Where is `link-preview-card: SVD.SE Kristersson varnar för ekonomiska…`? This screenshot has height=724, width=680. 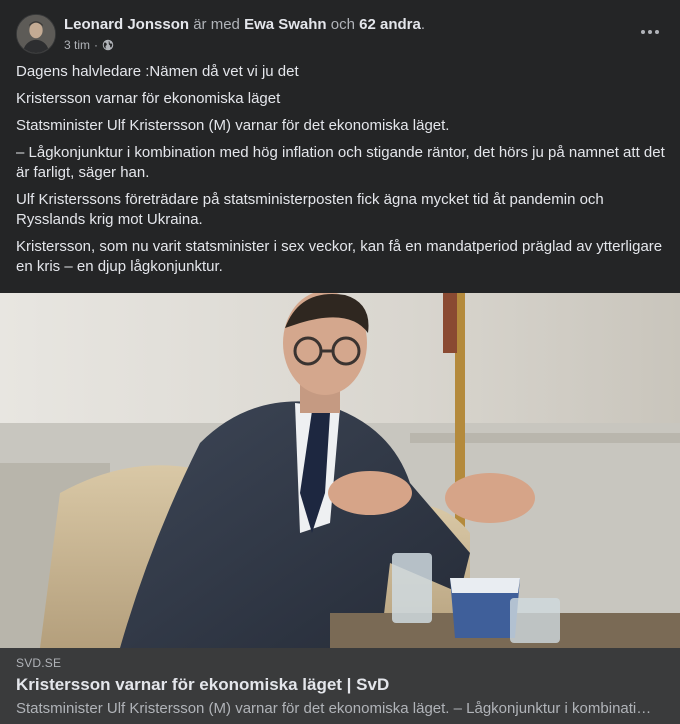 link-preview-card: SVD.SE Kristersson varnar för ekonomiska… is located at coordinates (340, 686).